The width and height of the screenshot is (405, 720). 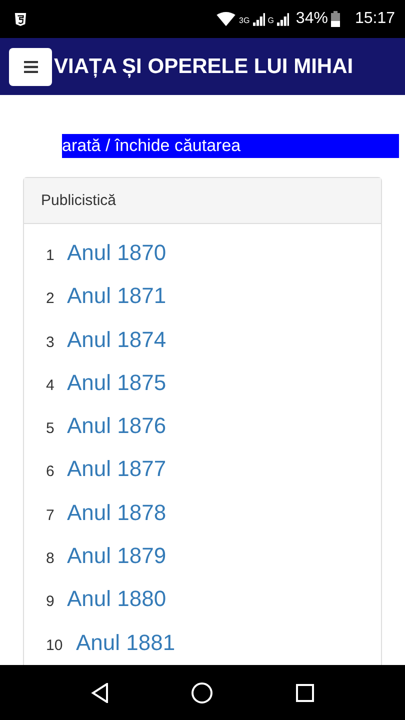 What do you see at coordinates (116, 469) in the screenshot?
I see `year-link: Anul 1877` at bounding box center [116, 469].